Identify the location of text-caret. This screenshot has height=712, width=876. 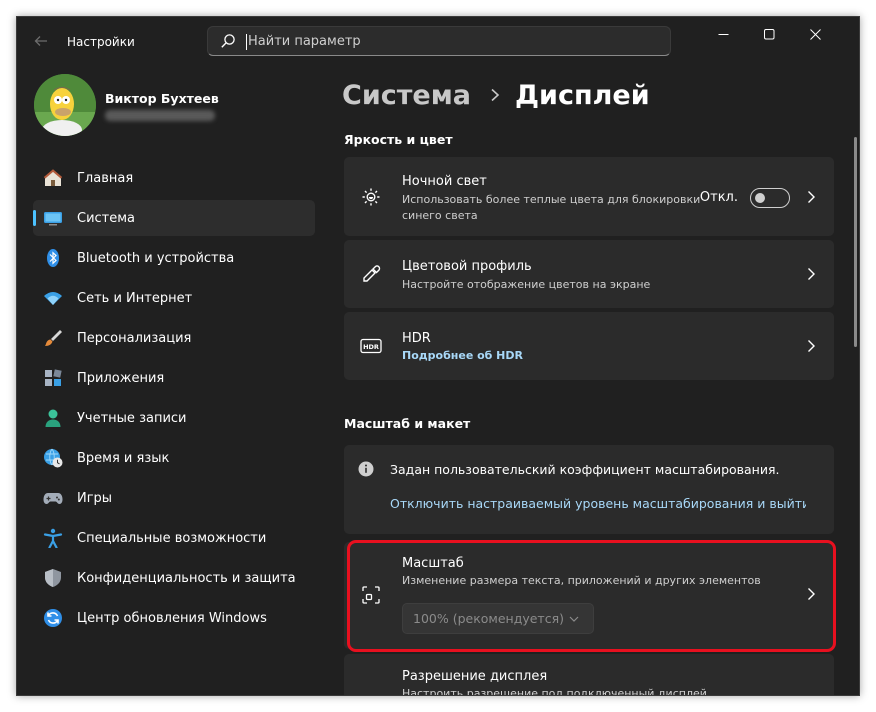
(246, 42).